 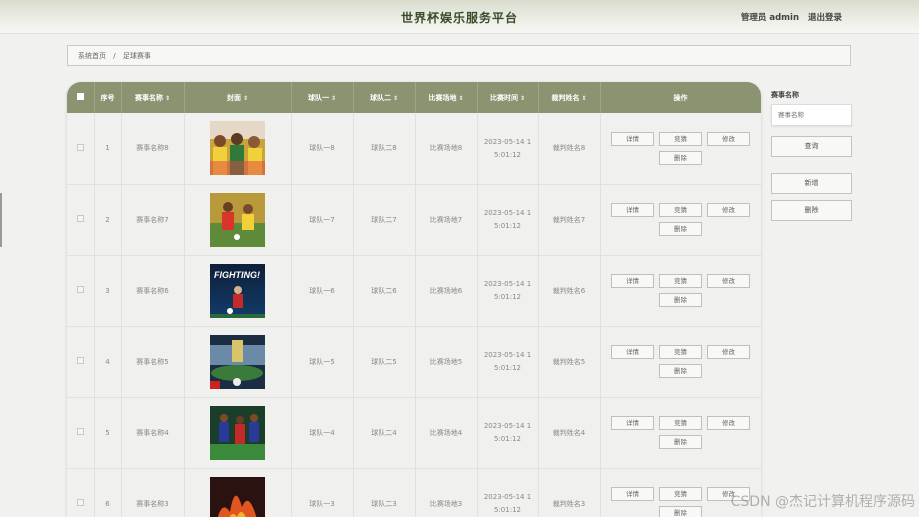 What do you see at coordinates (442, 97) in the screenshot?
I see `column-header-label: 比赛场地` at bounding box center [442, 97].